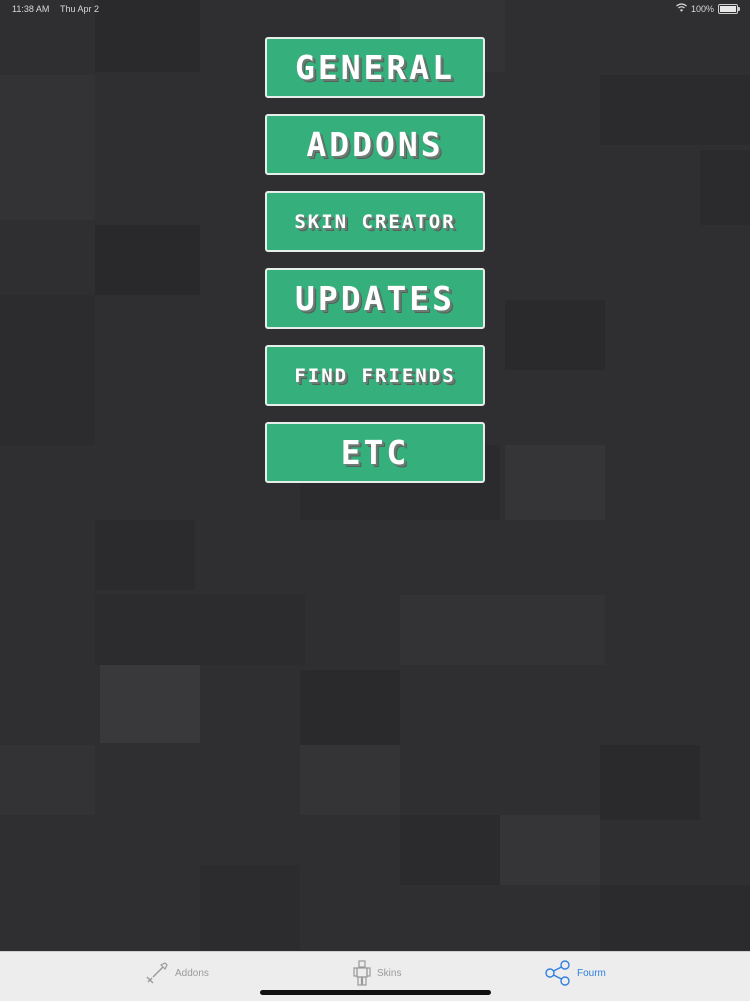 The height and width of the screenshot is (1001, 750). I want to click on general-button: GENERAL, so click(375, 67).